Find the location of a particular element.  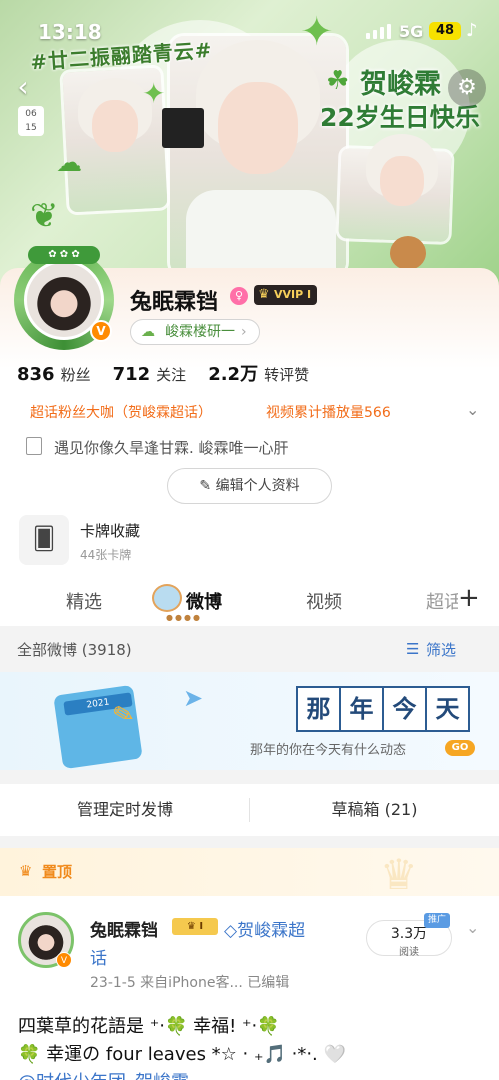

pin-icon: ♛ is located at coordinates (26, 871).